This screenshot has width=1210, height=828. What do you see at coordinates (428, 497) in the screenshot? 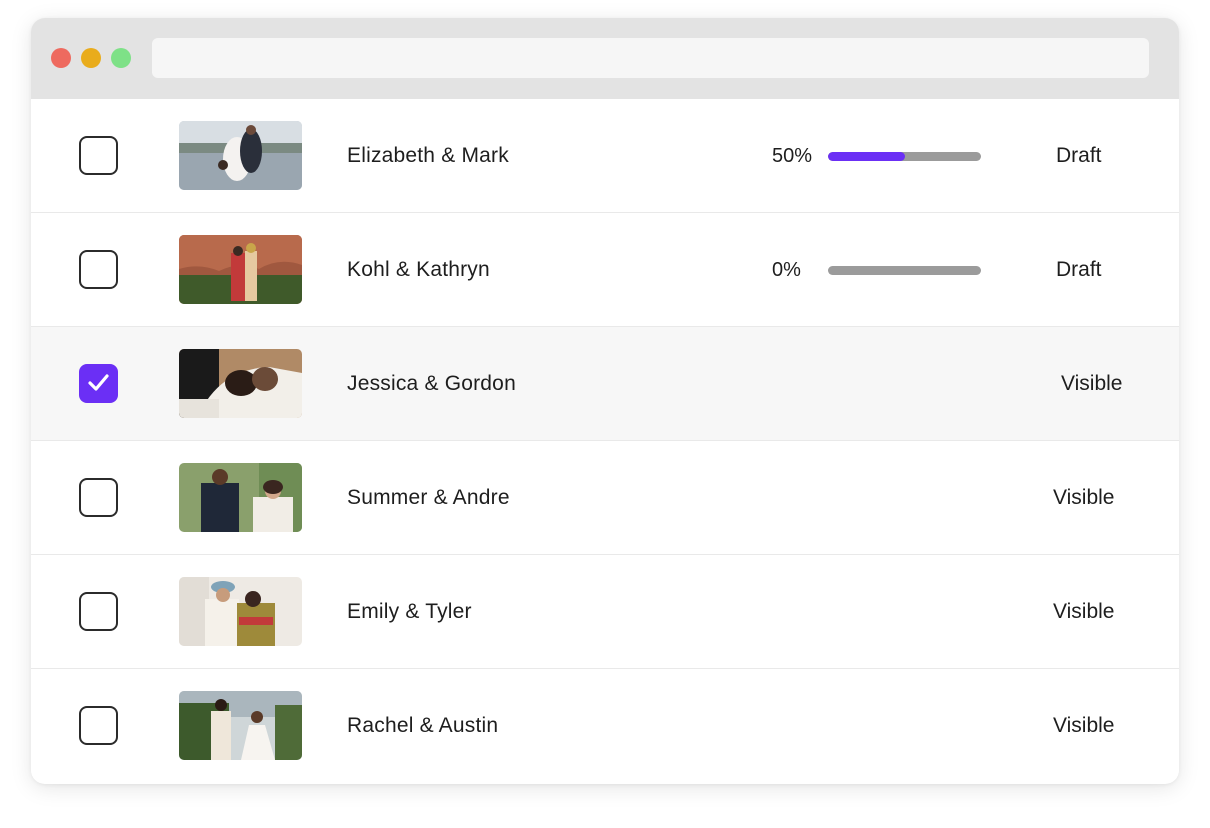
I see `gallery-name: Summer & Andre` at bounding box center [428, 497].